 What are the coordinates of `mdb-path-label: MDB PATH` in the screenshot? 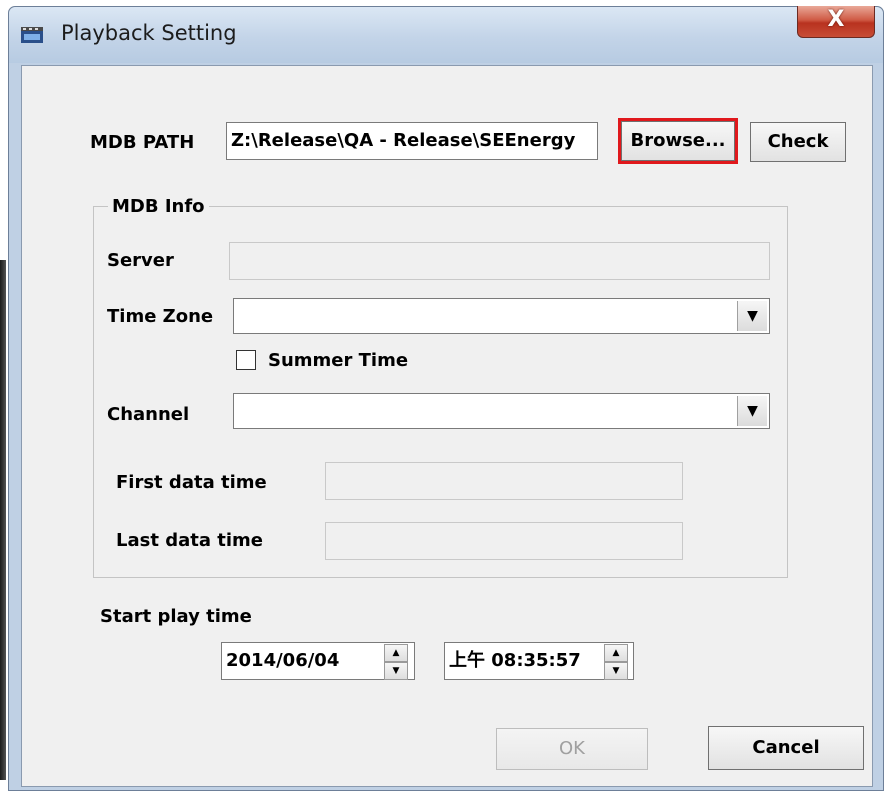 It's located at (142, 142).